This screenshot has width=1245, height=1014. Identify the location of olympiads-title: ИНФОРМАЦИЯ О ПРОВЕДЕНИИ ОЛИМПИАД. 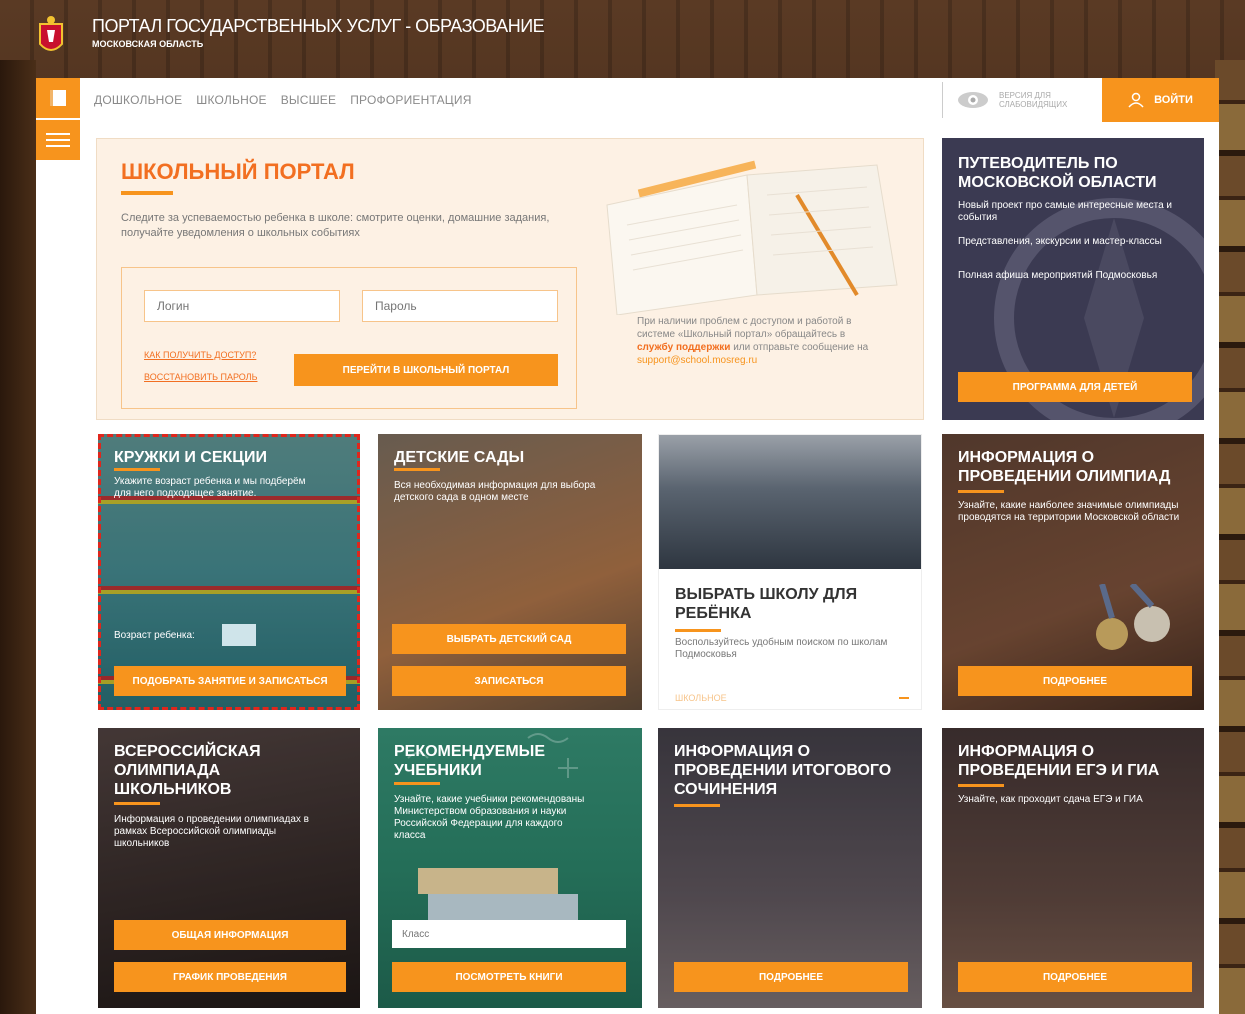
(1064, 467).